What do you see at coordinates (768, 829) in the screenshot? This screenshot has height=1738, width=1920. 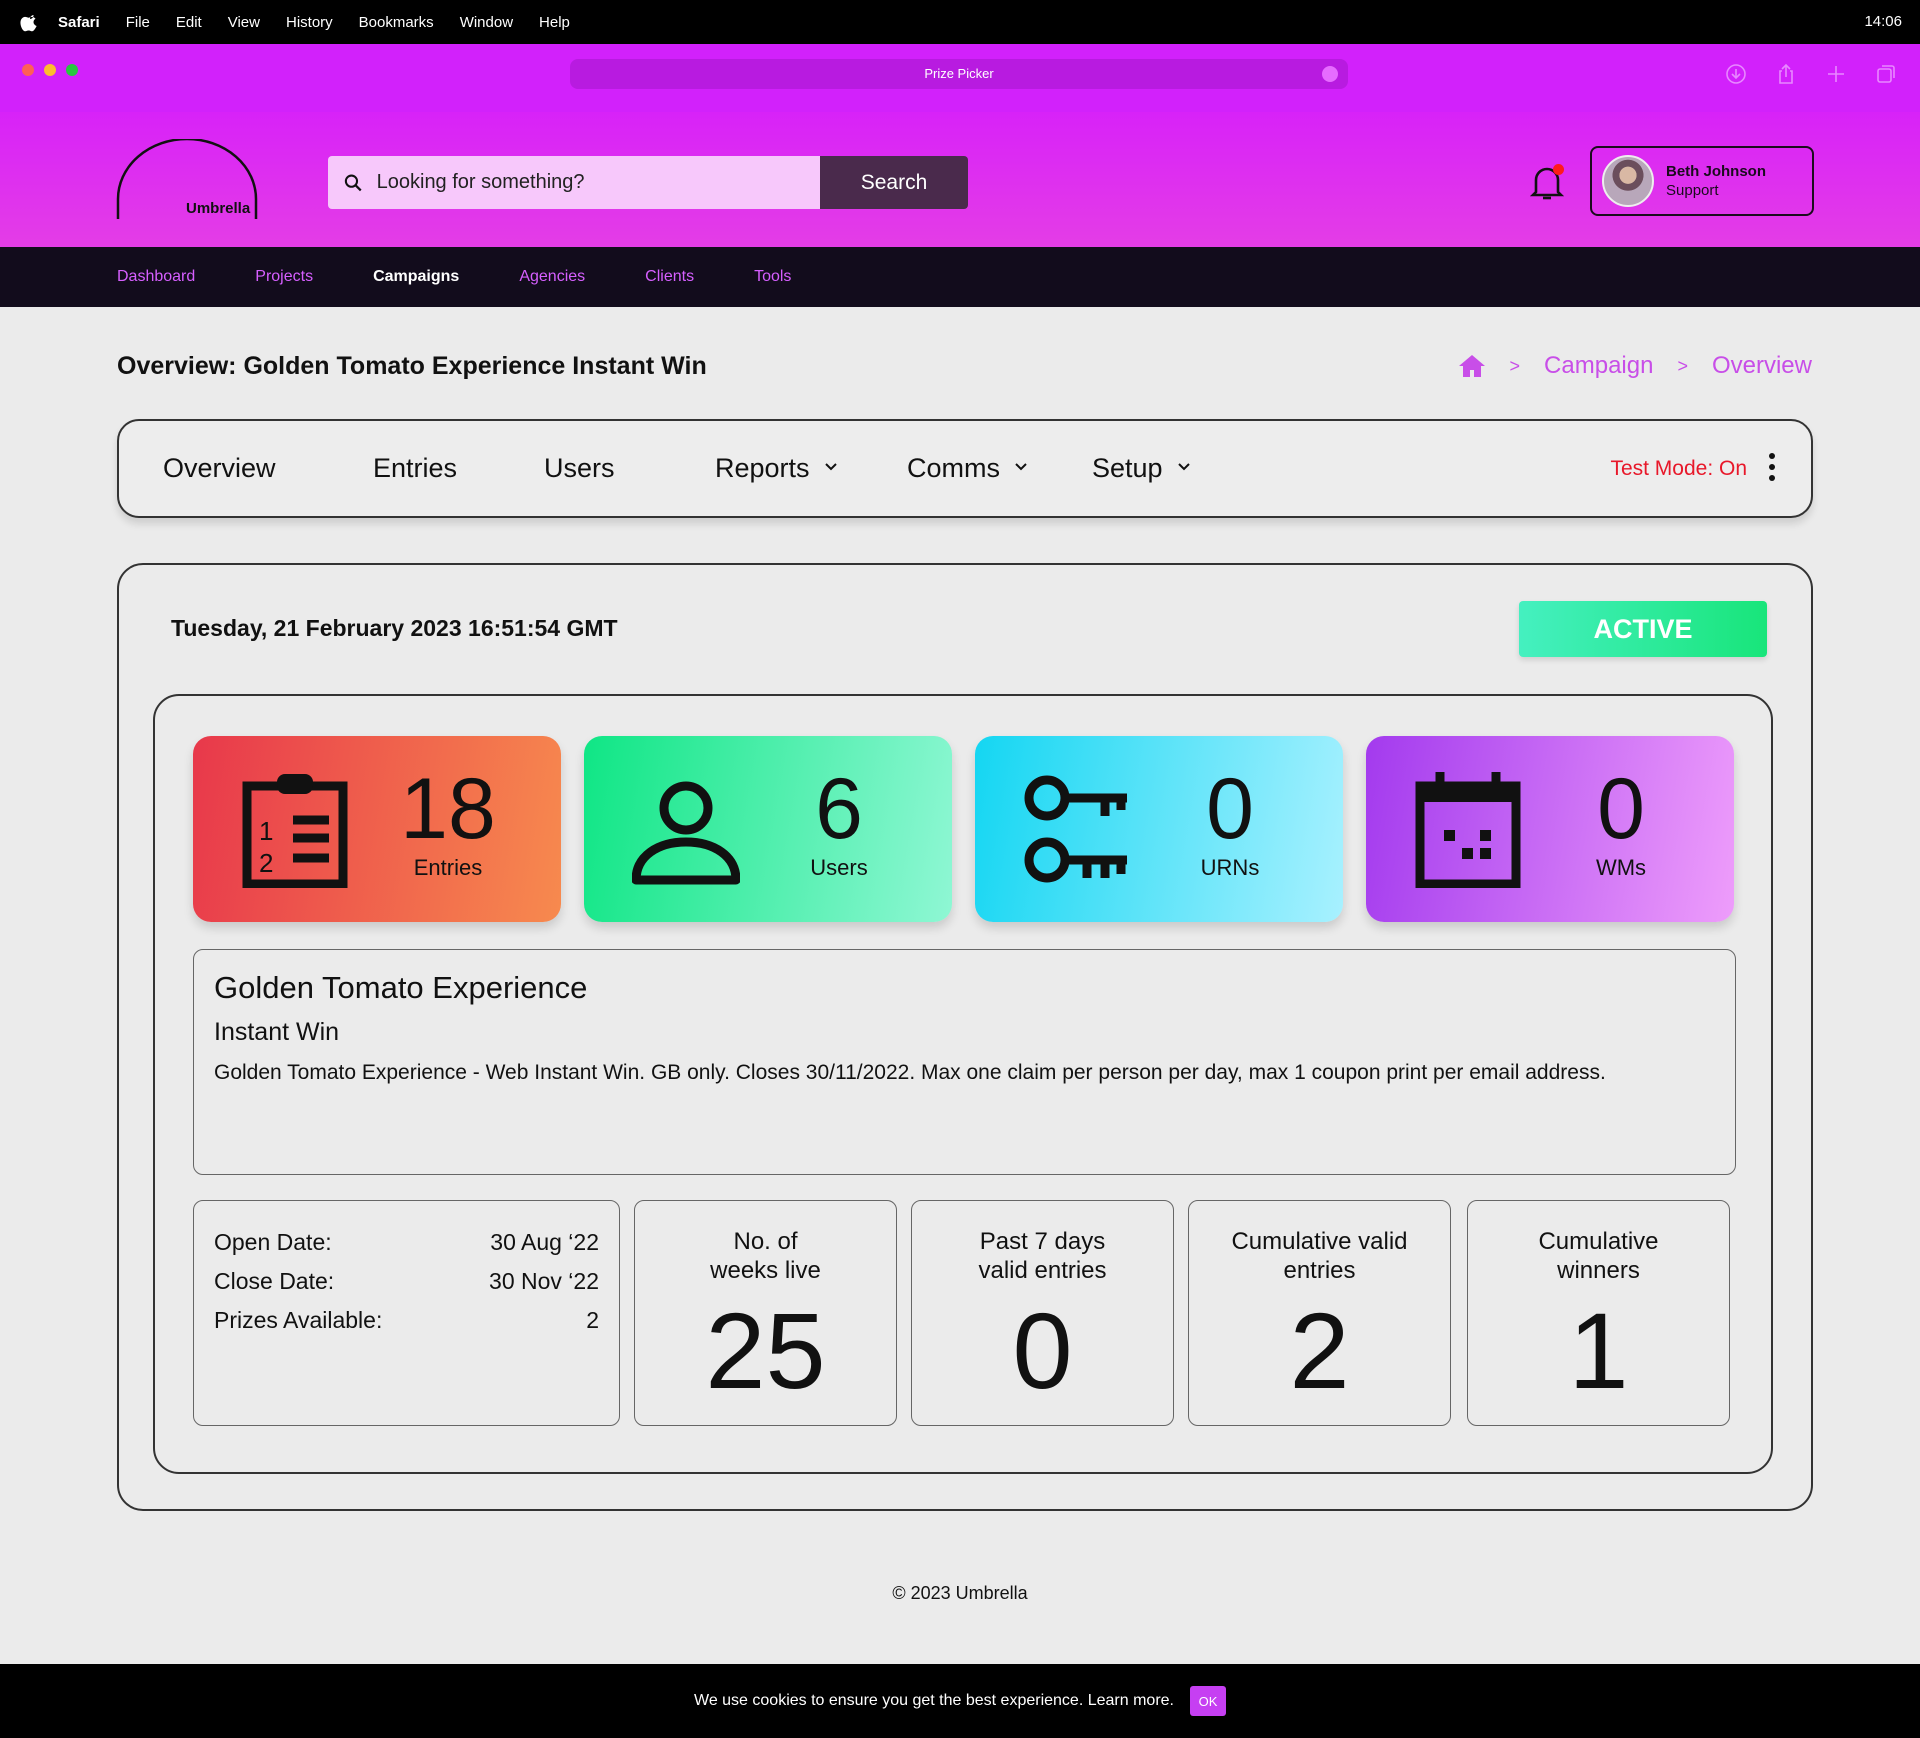 I see `stat-users: 6 Users` at bounding box center [768, 829].